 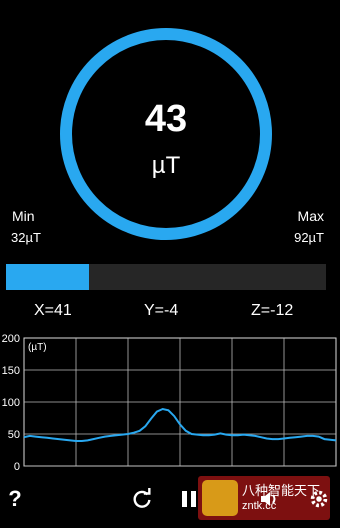 I want to click on refresh-icon, so click(x=142, y=498).